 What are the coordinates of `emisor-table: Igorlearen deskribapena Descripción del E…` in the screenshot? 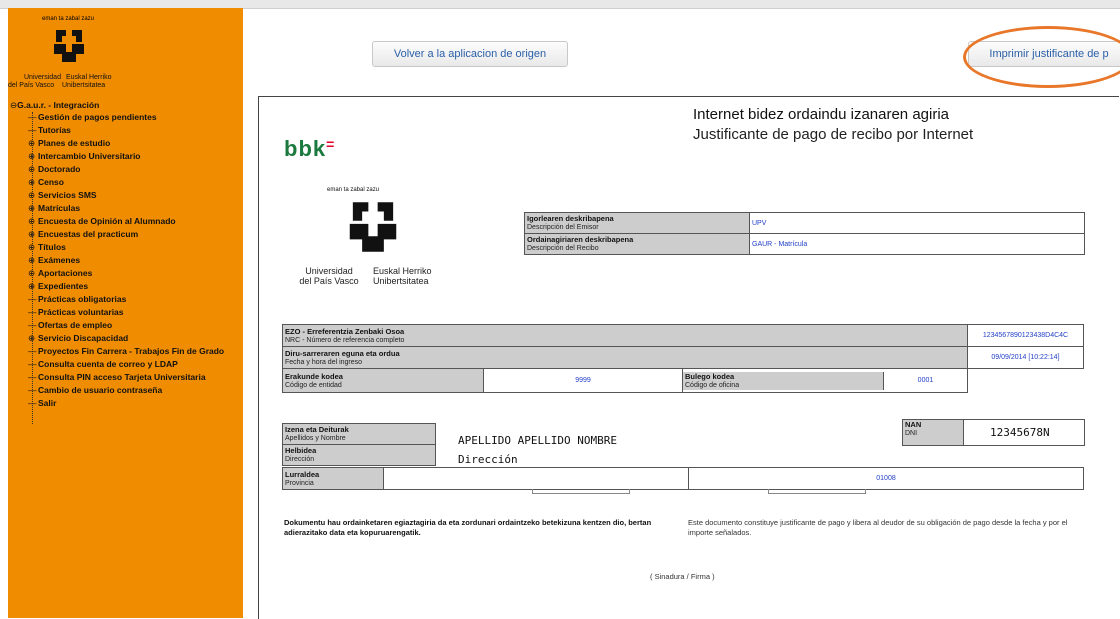 It's located at (804, 233).